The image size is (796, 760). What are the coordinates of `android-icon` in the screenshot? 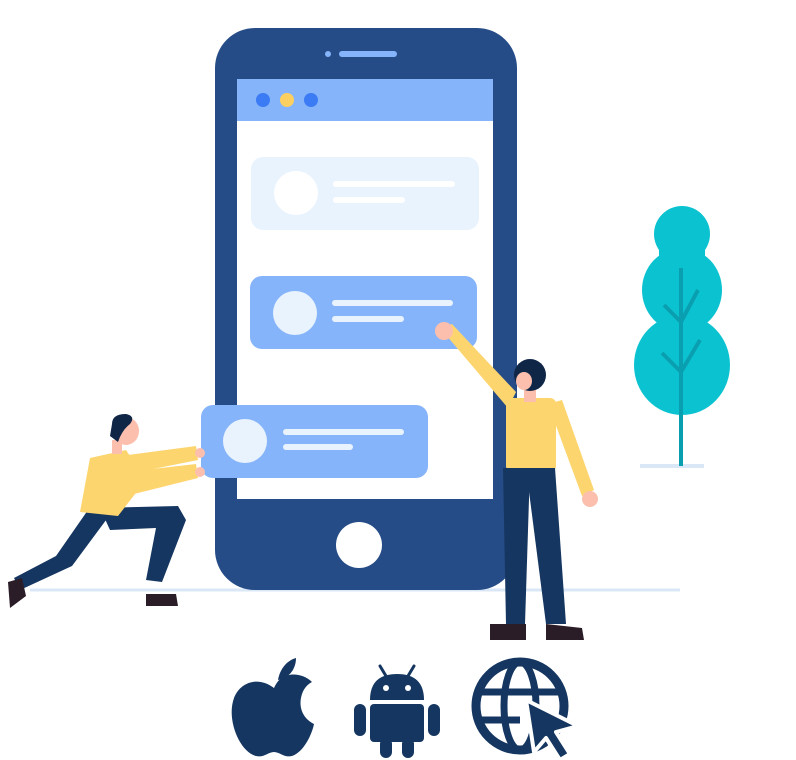 It's located at (397, 711).